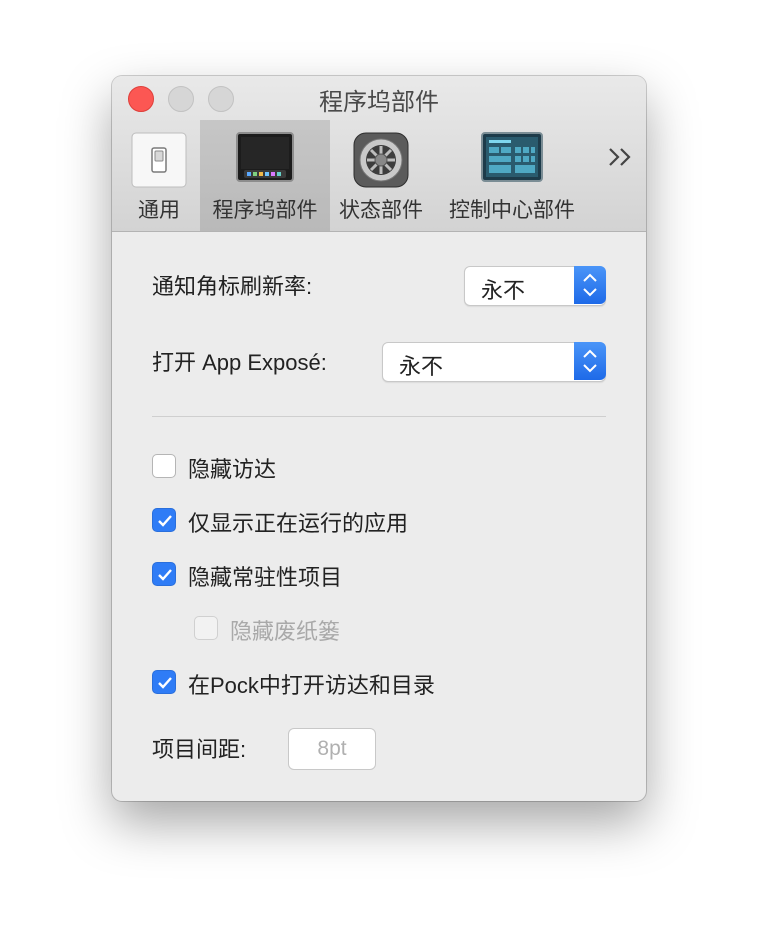 This screenshot has height=950, width=758. I want to click on hide-persistent-items-label: 隐藏常驻性项目, so click(265, 577).